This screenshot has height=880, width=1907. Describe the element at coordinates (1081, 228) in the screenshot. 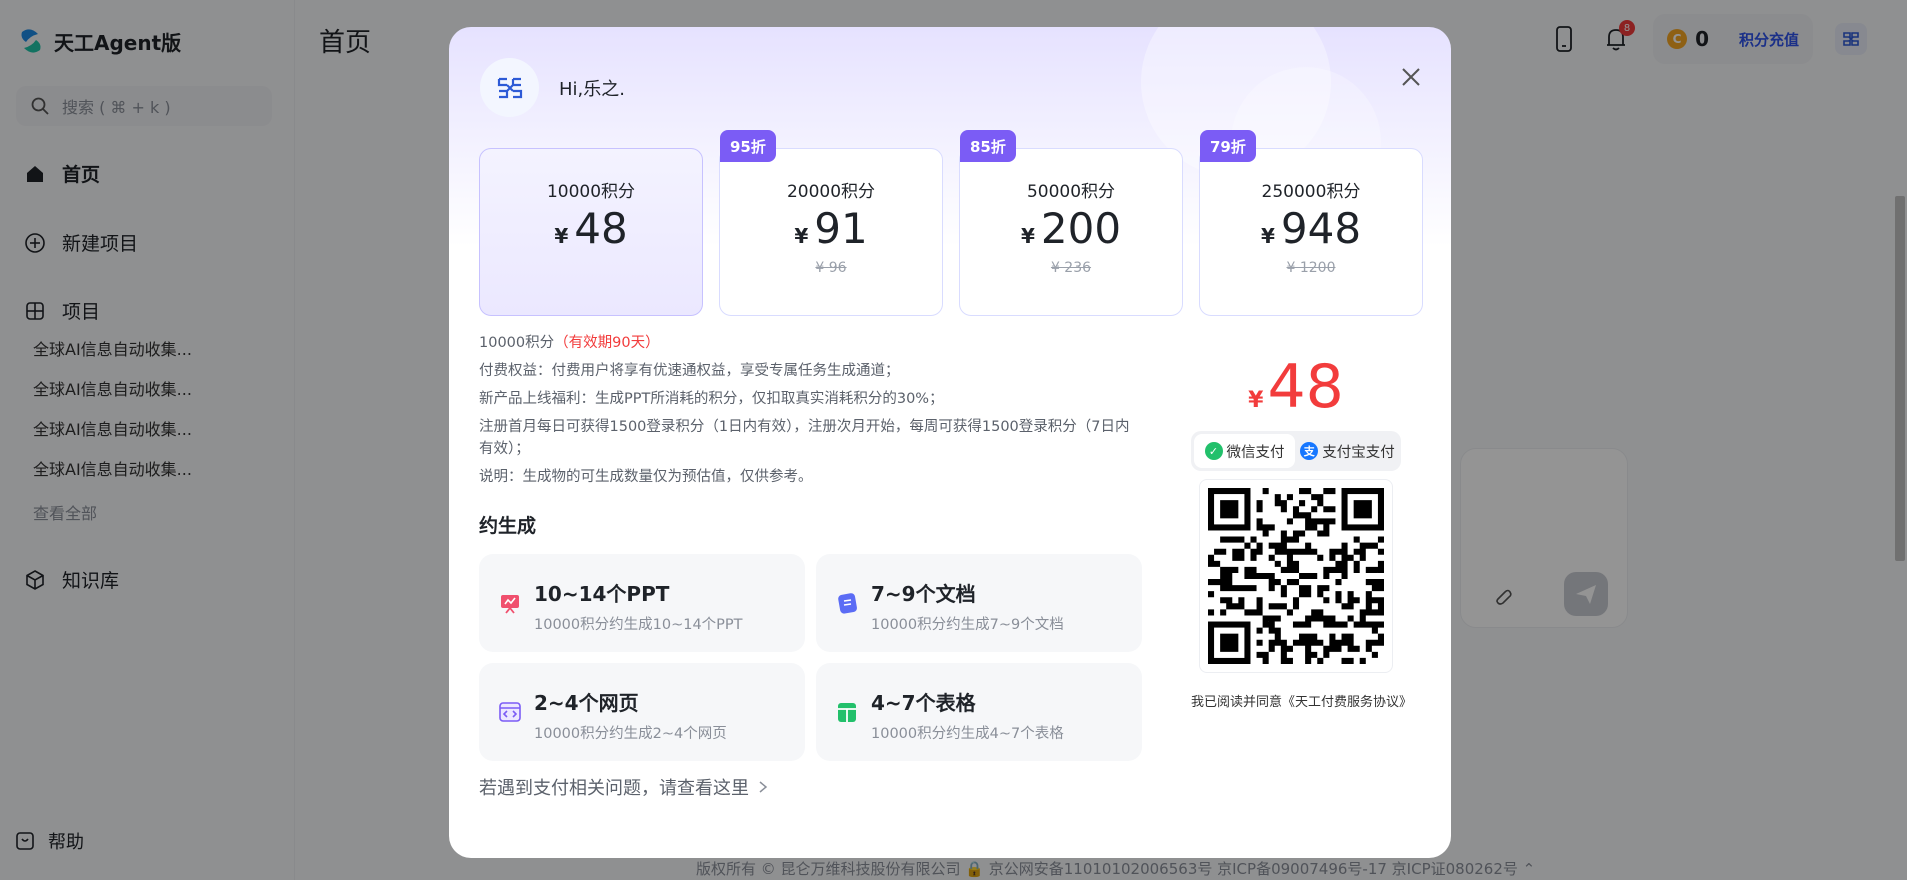

I see `plan-amount: 200` at that location.